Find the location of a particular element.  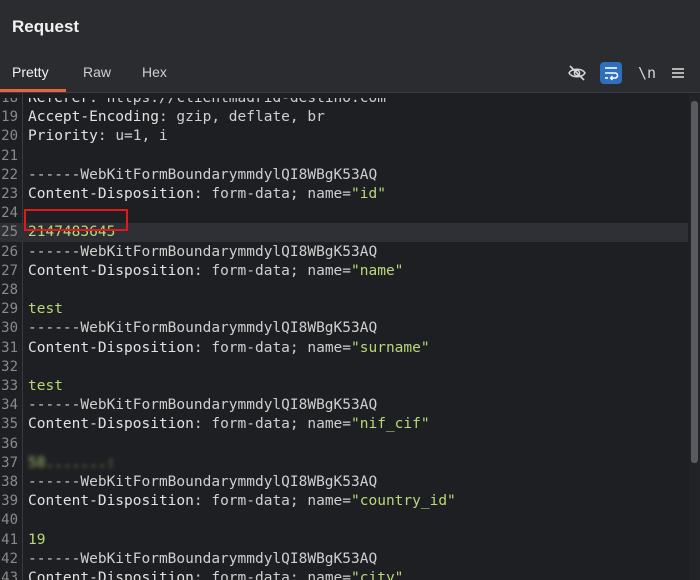

code-line: 19 Accept-Encoding: gzip, deflate, br is located at coordinates (344, 117).